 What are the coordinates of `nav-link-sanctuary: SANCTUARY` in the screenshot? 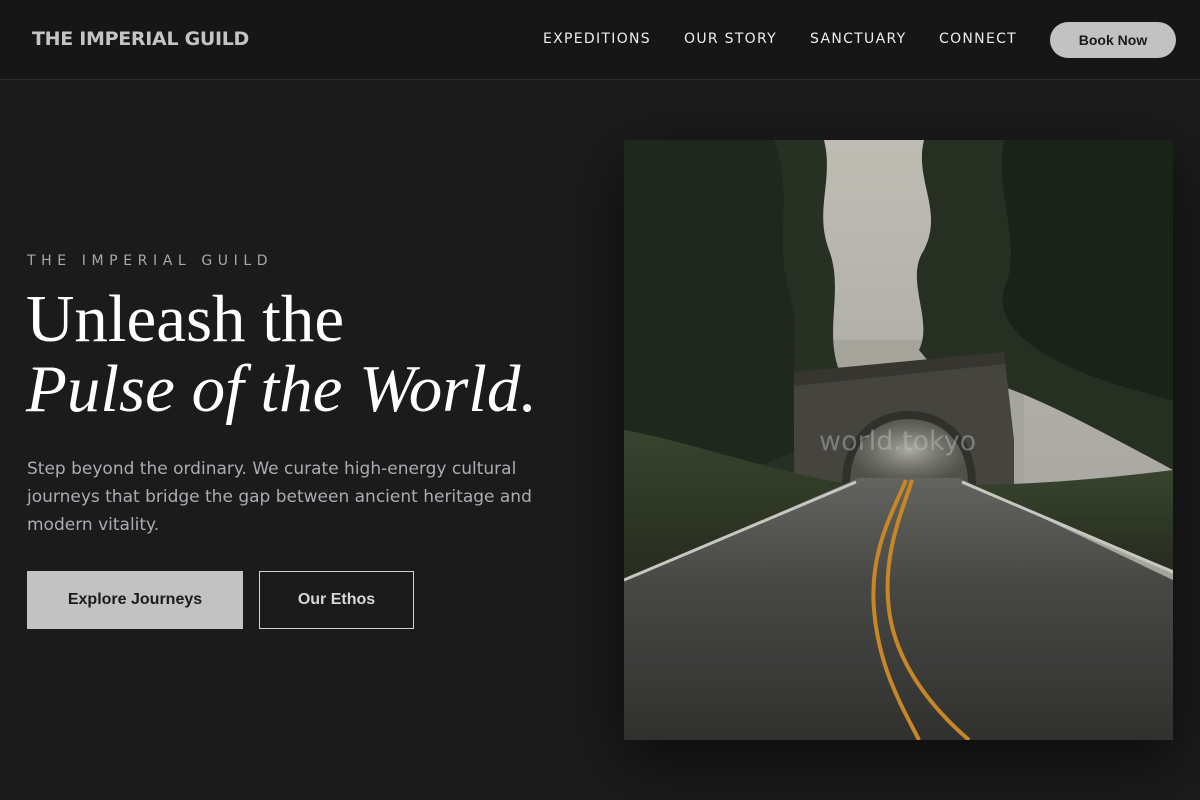 It's located at (858, 39).